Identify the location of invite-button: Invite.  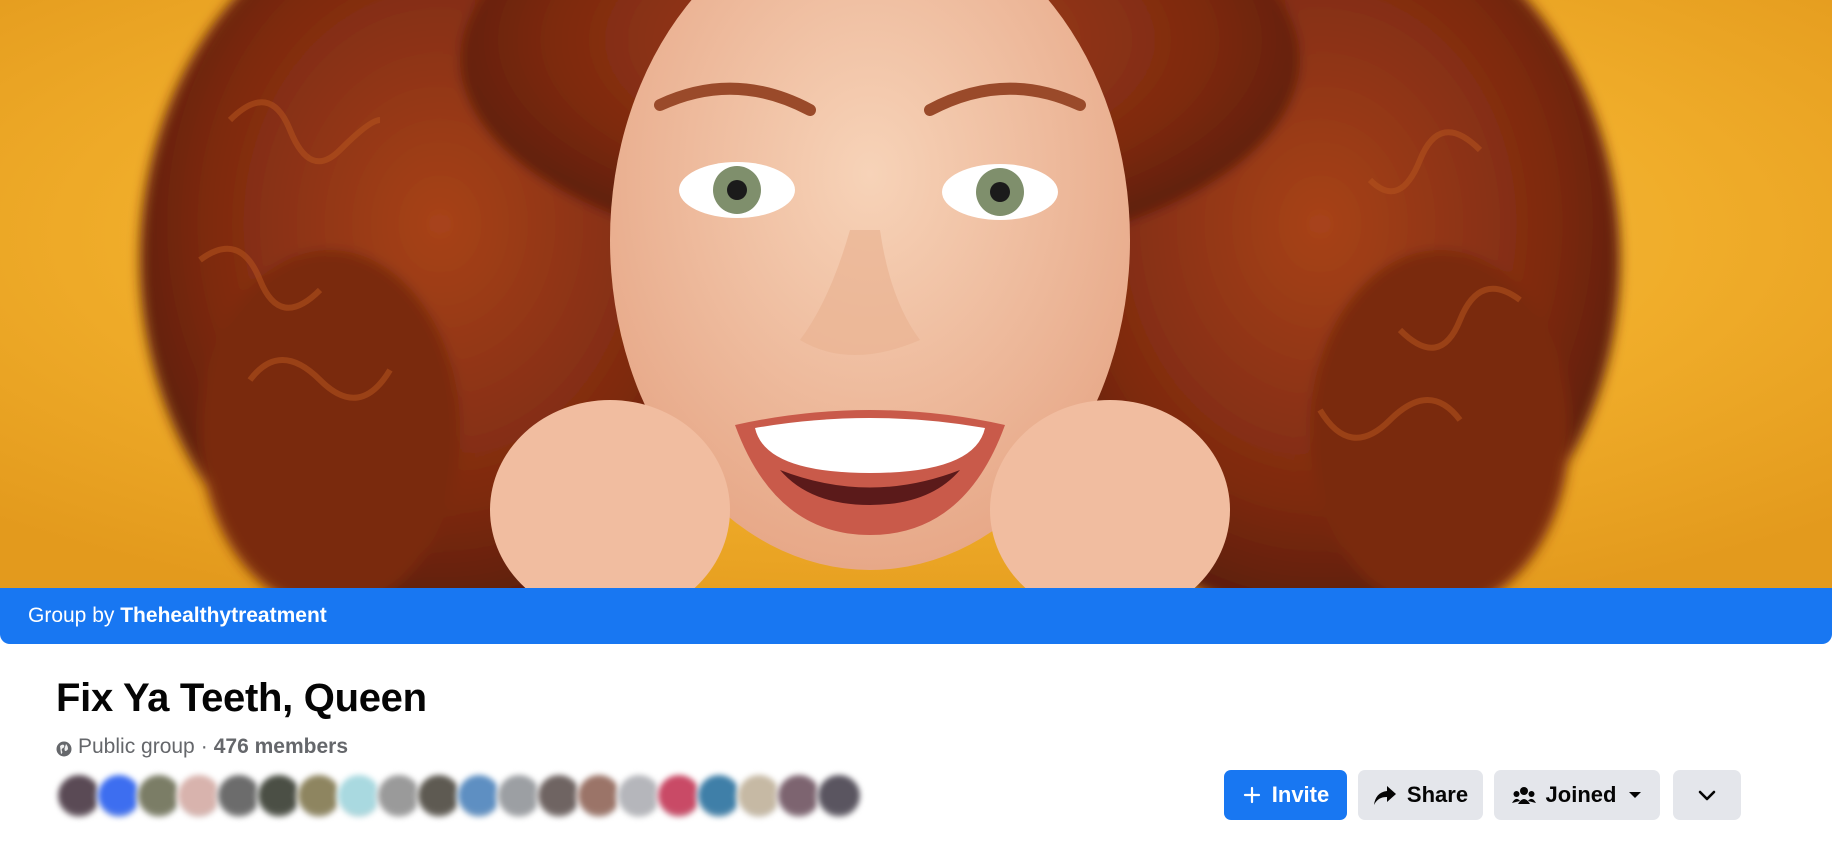
(1285, 795).